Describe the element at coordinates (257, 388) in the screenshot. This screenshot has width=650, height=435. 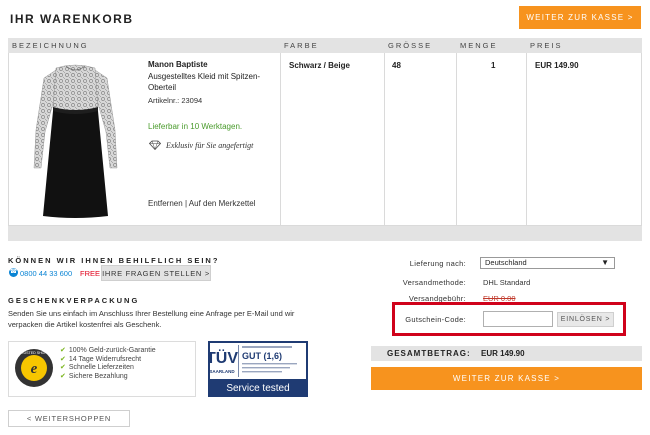
I see `tuv-service-tested: Service tested` at that location.